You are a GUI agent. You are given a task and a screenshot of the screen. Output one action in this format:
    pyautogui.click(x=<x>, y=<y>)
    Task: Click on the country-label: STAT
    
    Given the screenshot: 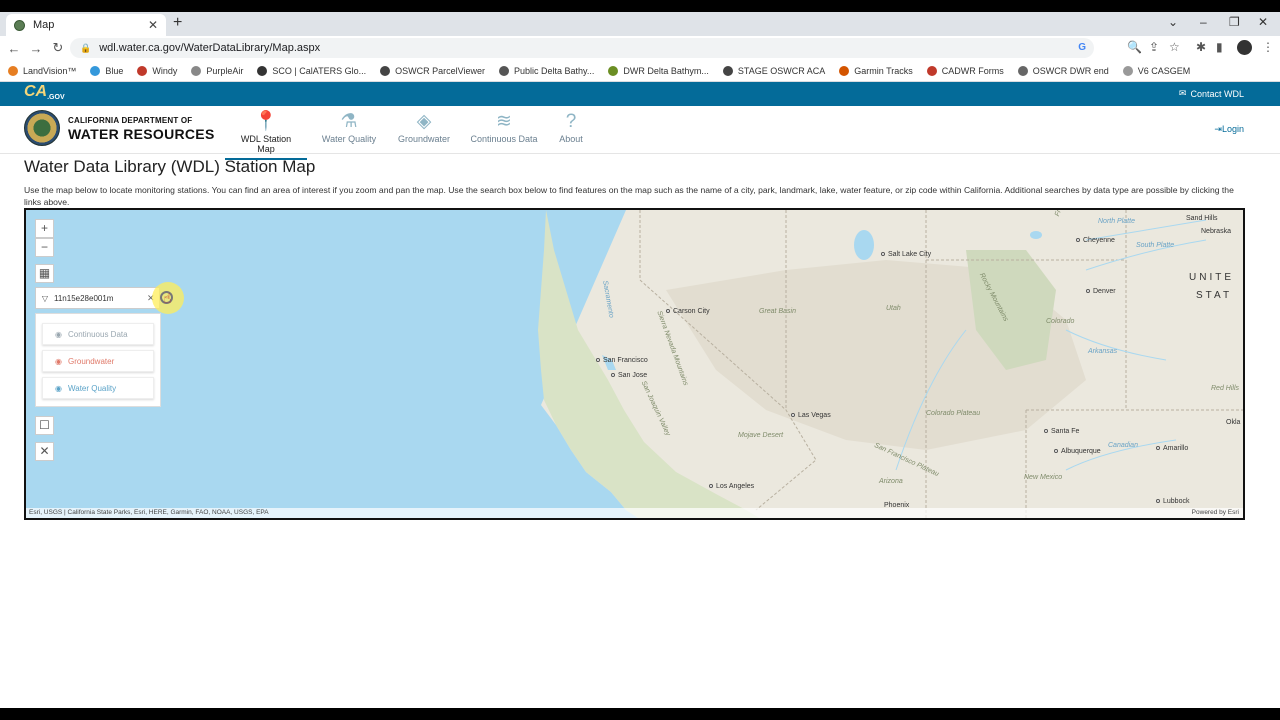 What is the action you would take?
    pyautogui.click(x=1214, y=295)
    